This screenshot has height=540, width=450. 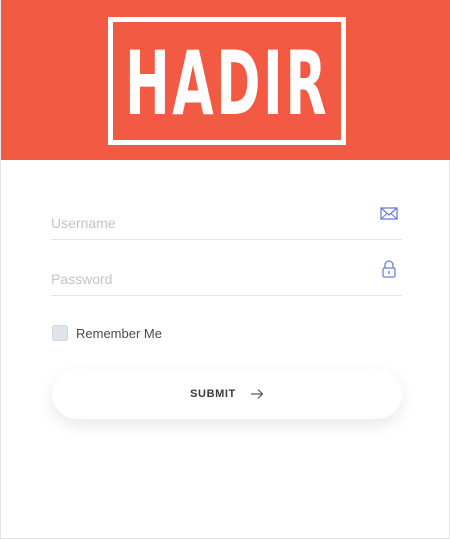 What do you see at coordinates (389, 269) in the screenshot?
I see `lock-icon` at bounding box center [389, 269].